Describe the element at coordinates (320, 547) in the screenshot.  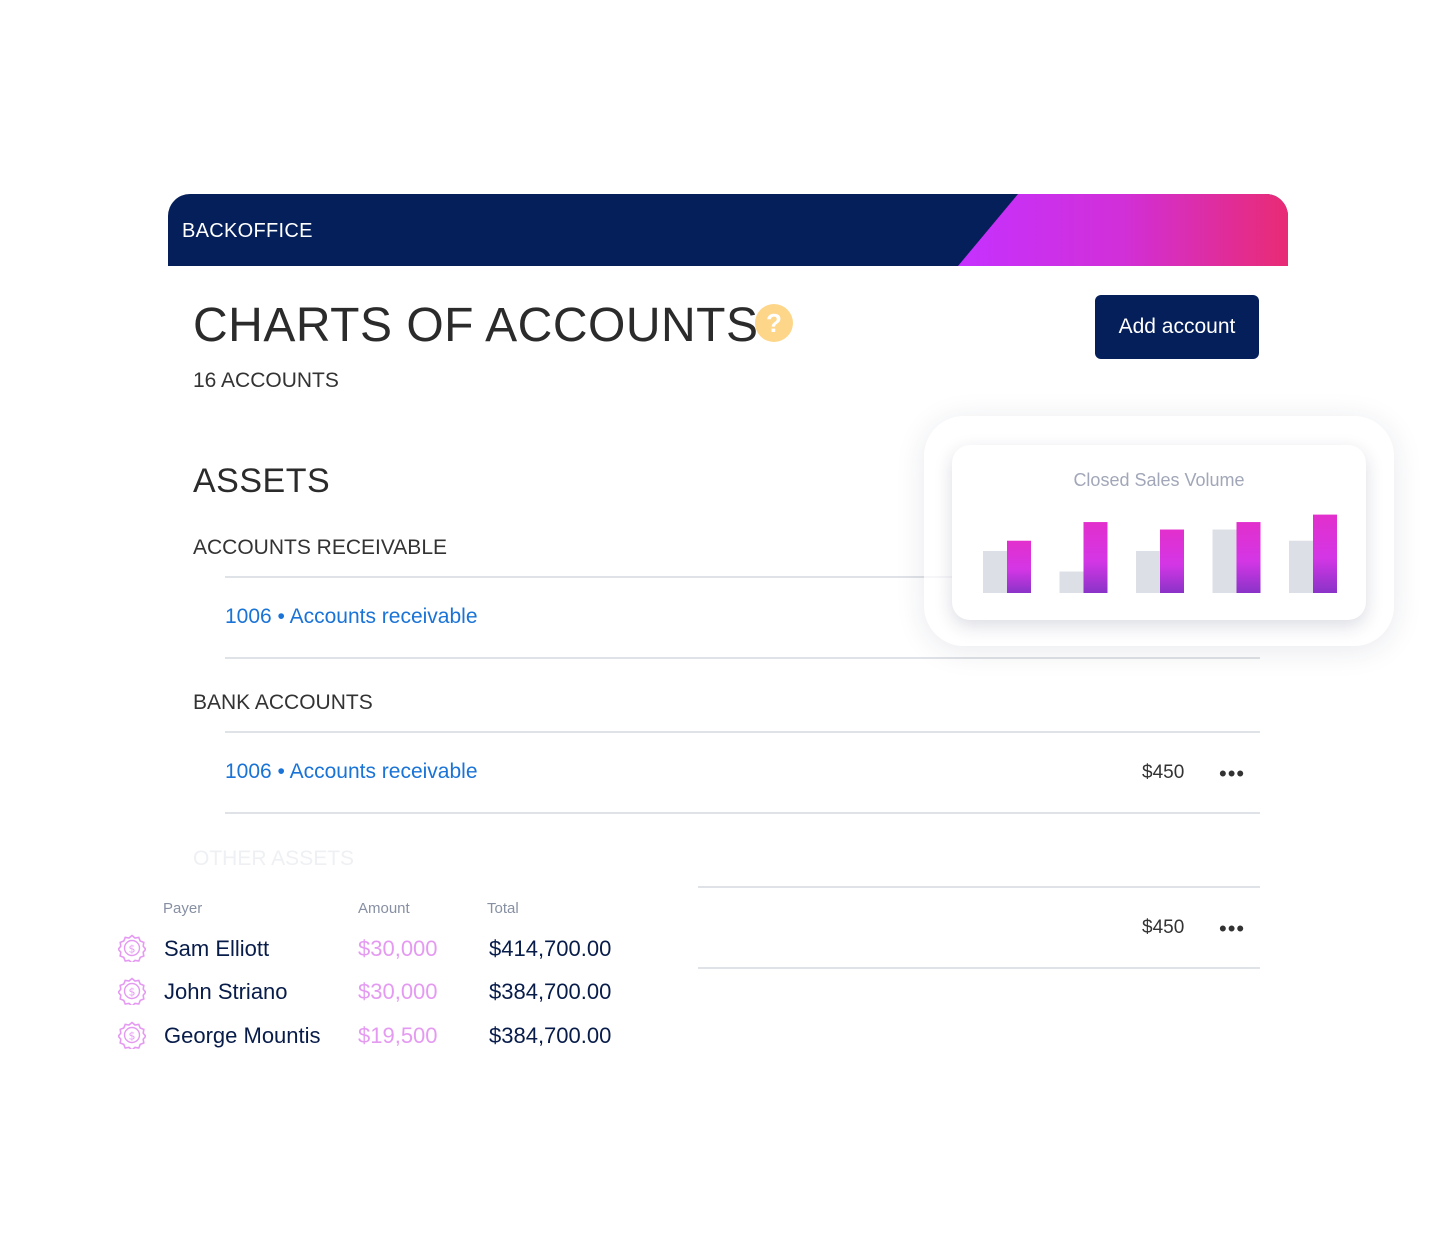
I see `group-title-accounts-receivable: ACCOUNTS RECEIVABLE` at that location.